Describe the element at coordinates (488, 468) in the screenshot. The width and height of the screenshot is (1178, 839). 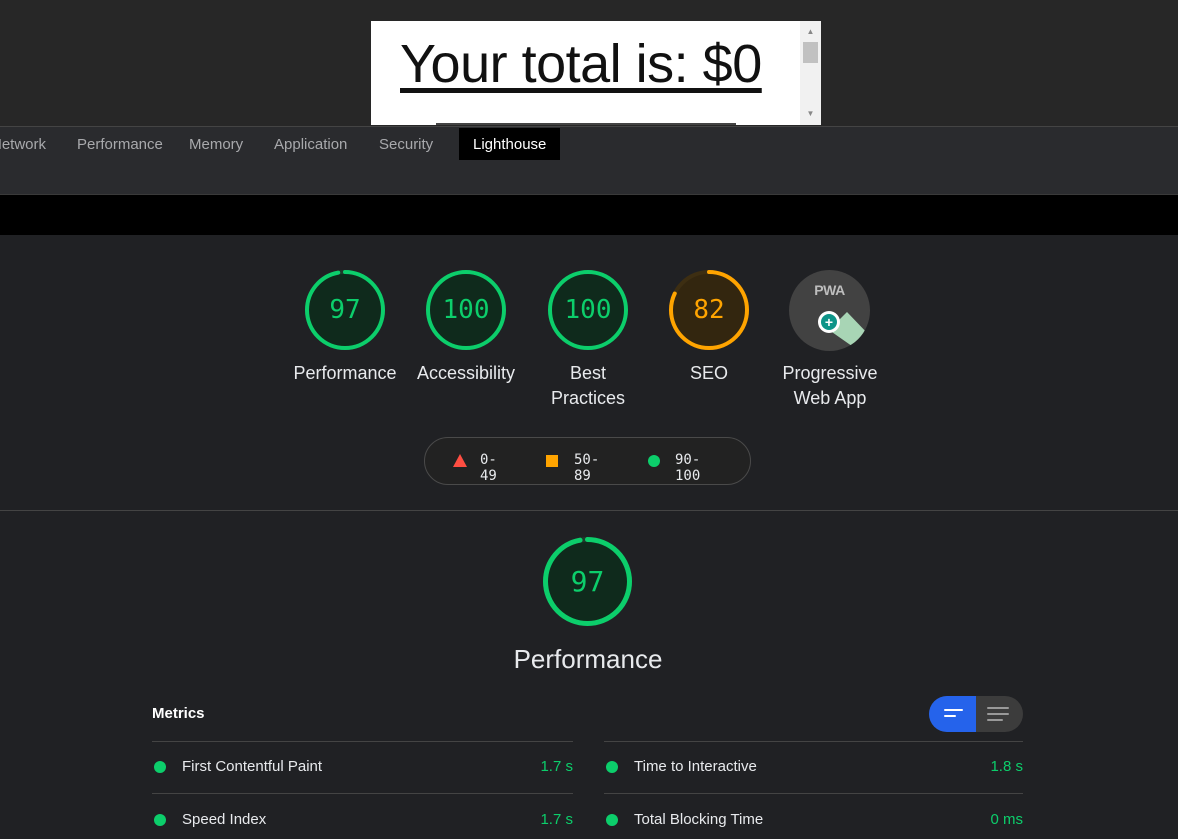
I see `legend-range: 0-49` at that location.